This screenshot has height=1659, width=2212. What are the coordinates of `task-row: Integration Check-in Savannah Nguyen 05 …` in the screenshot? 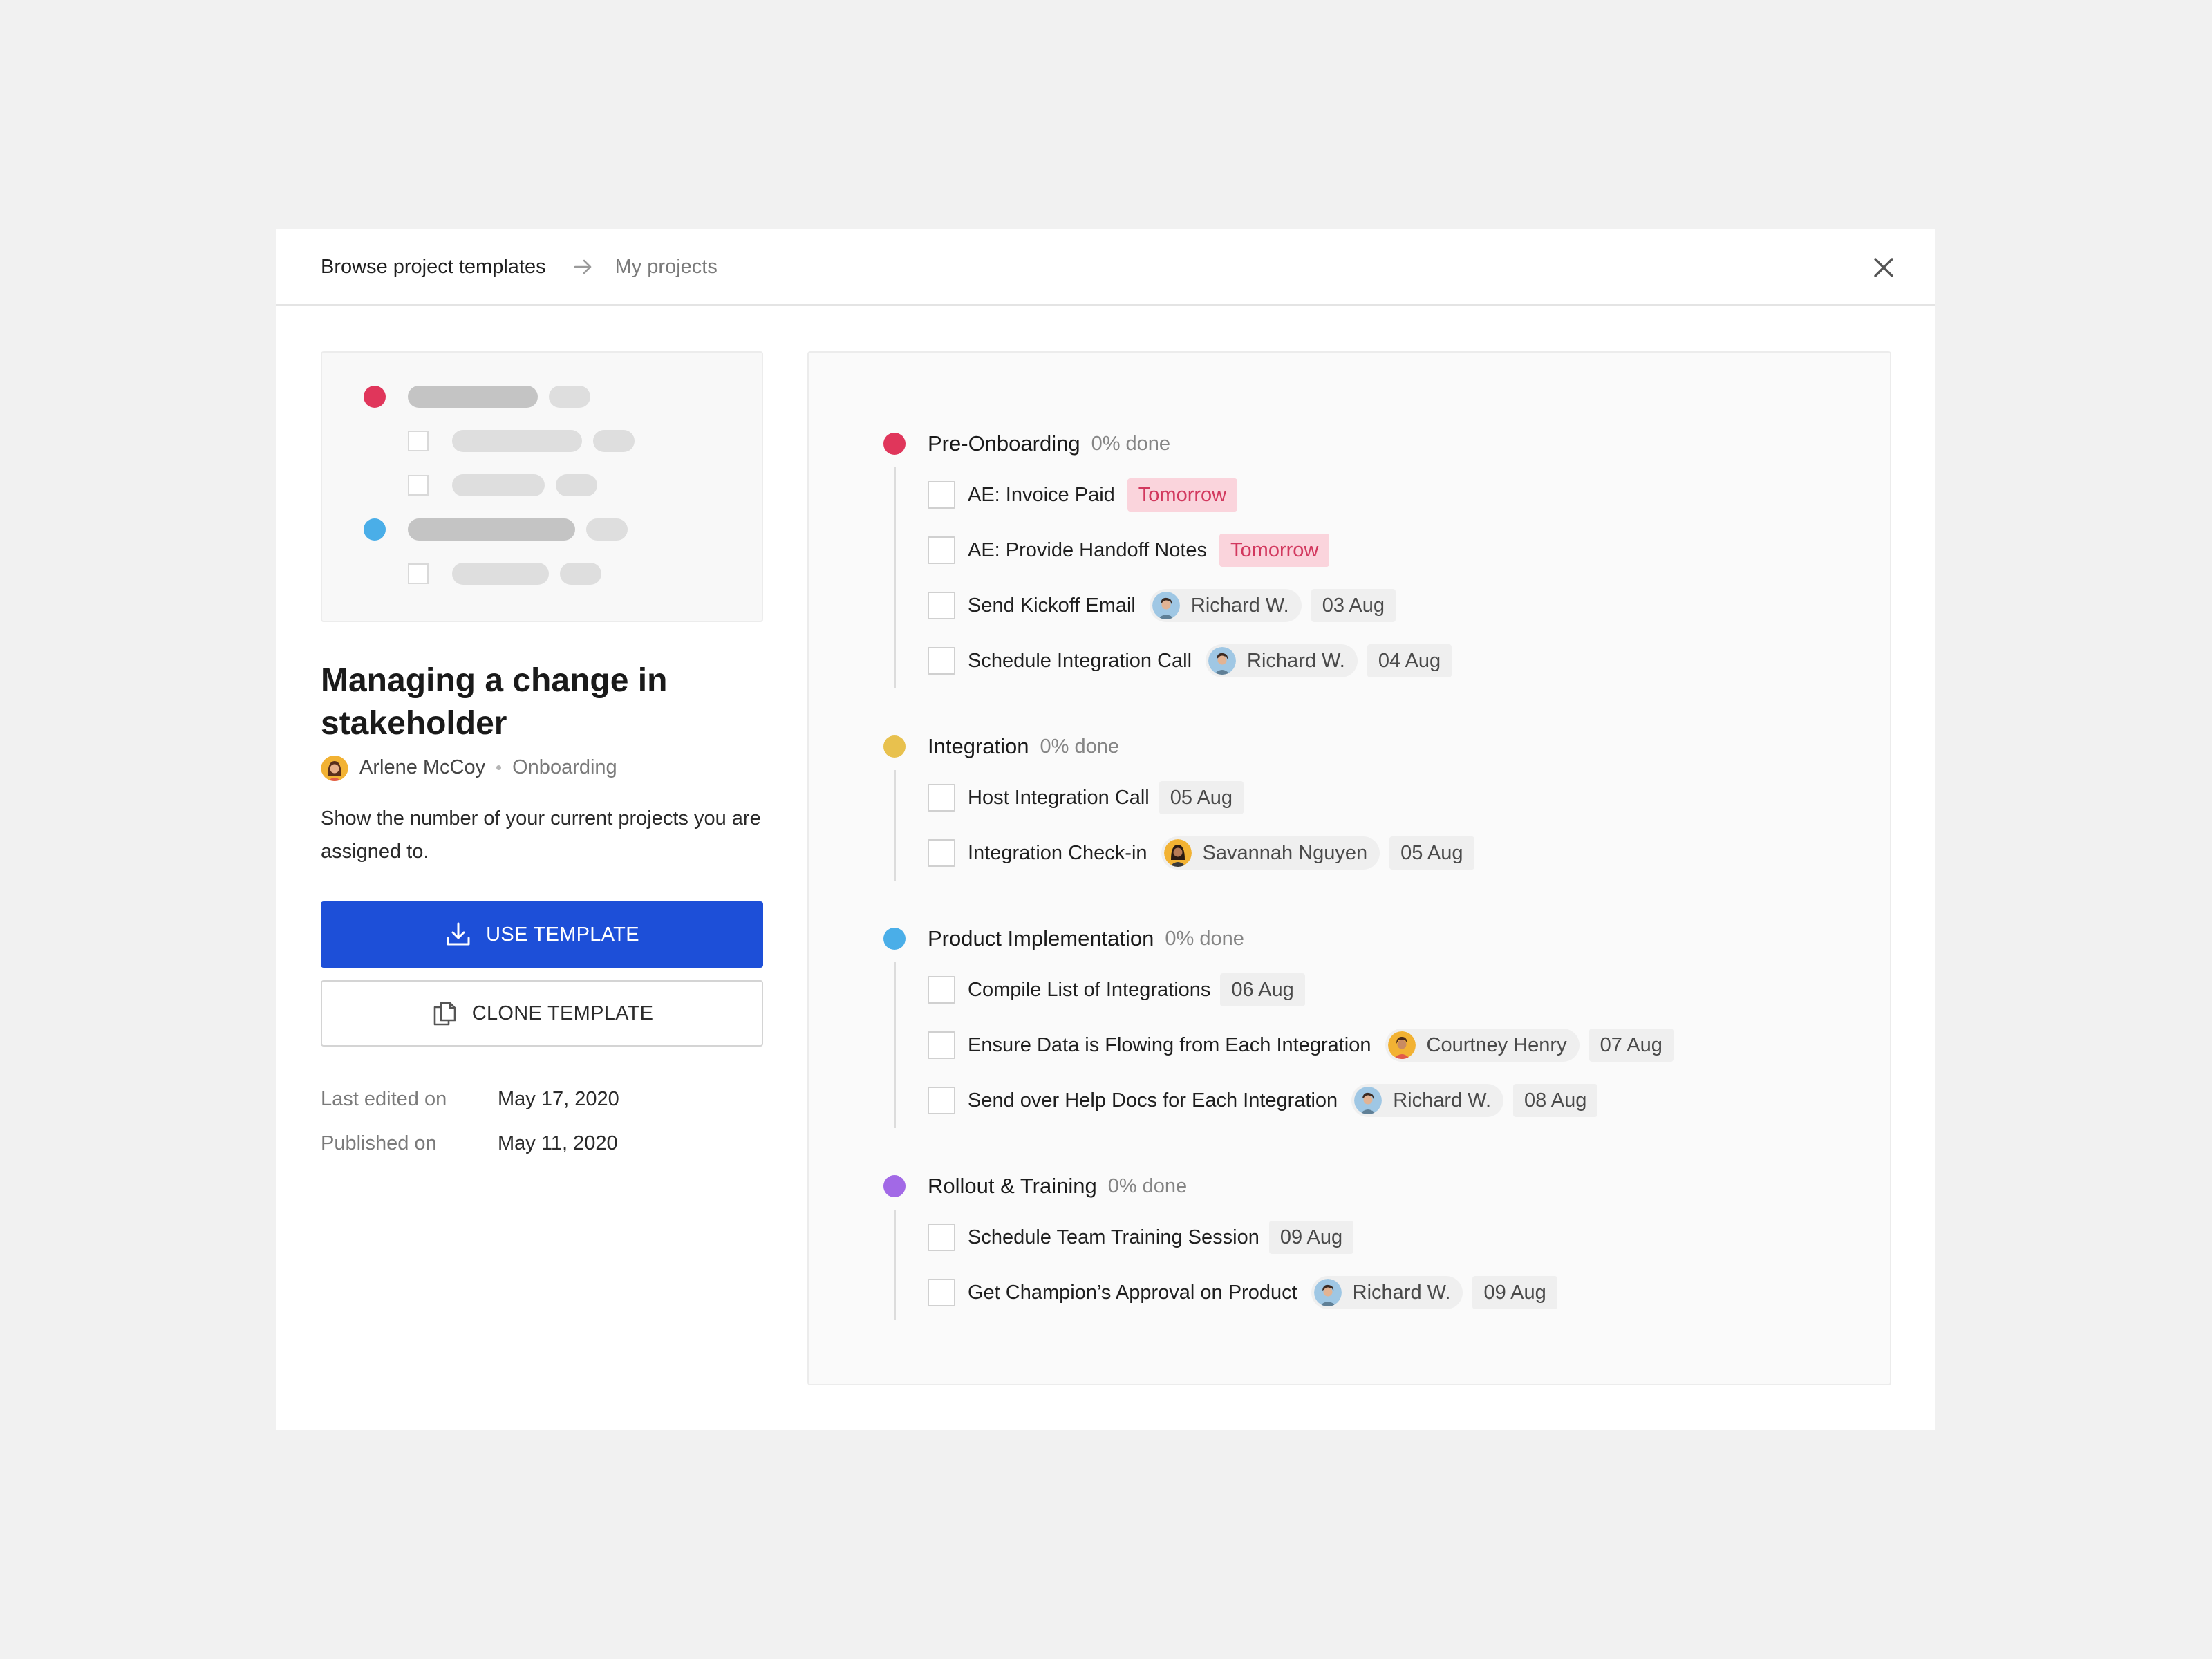 It's located at (1389, 853).